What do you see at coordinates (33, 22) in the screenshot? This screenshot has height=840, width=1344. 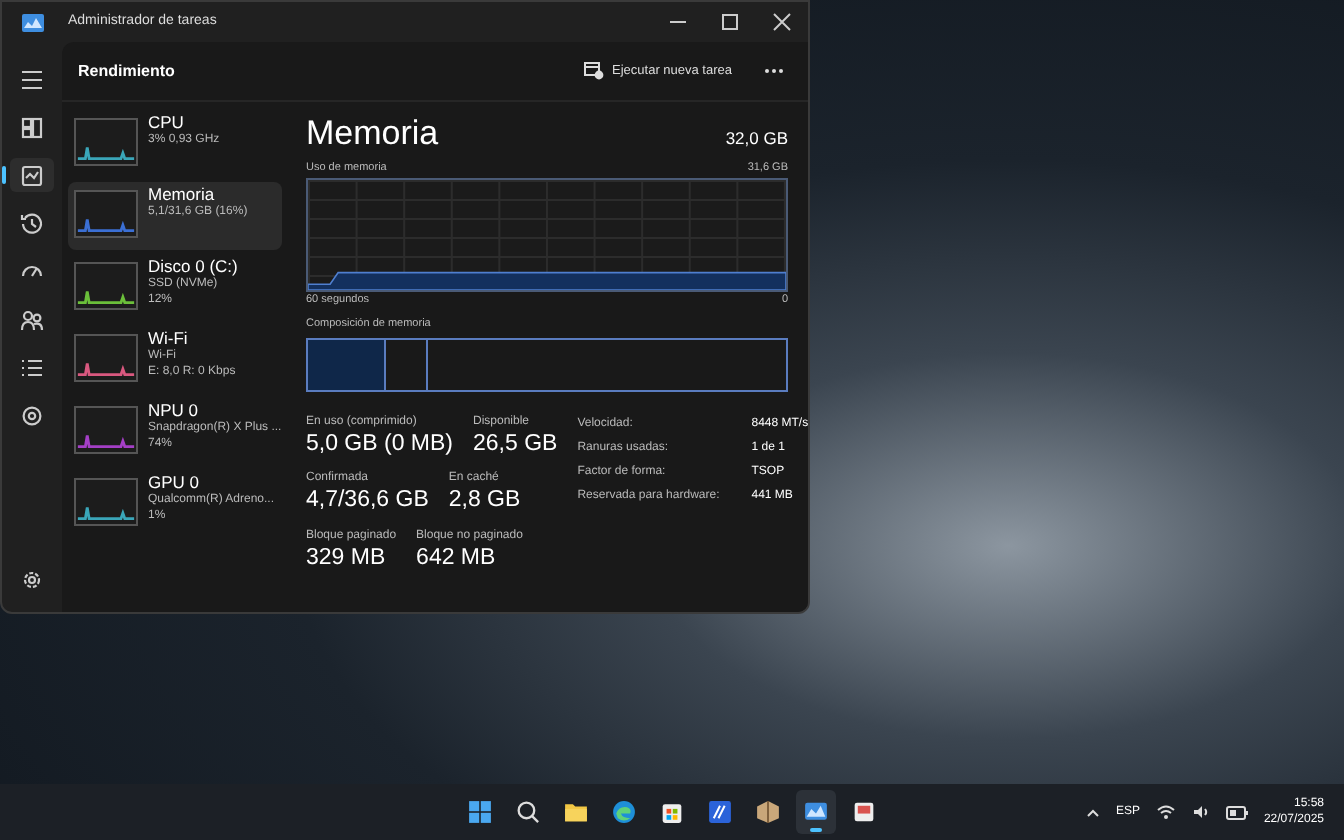 I see `app-icon` at bounding box center [33, 22].